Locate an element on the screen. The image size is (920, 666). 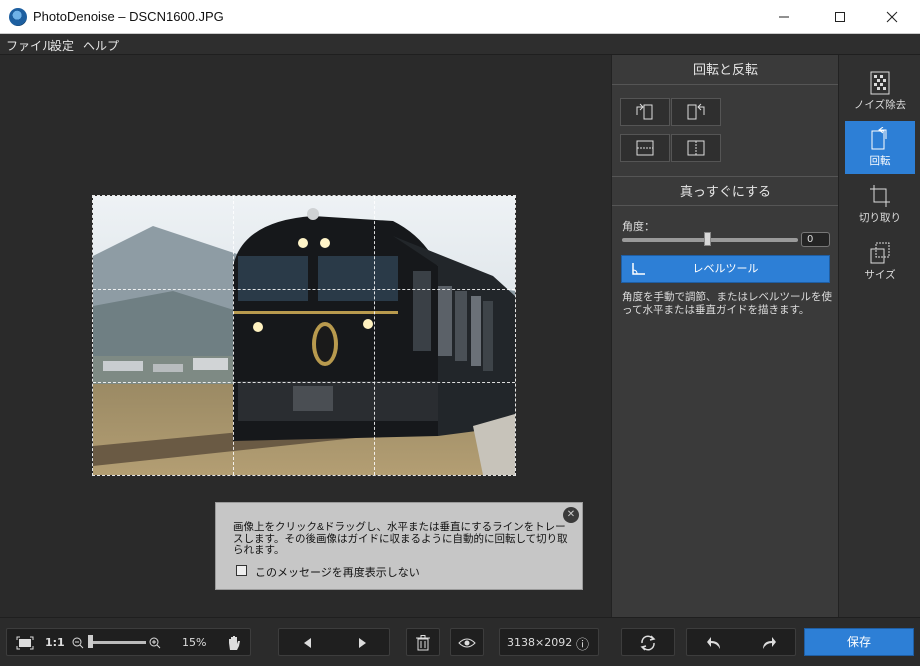
zoom-out-icon is located at coordinates (78, 643).